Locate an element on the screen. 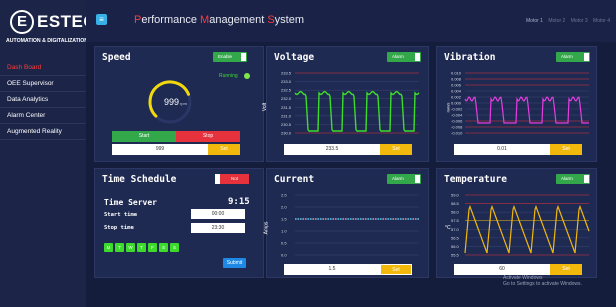  y-tick-label: -0.006 is located at coordinates (457, 121).